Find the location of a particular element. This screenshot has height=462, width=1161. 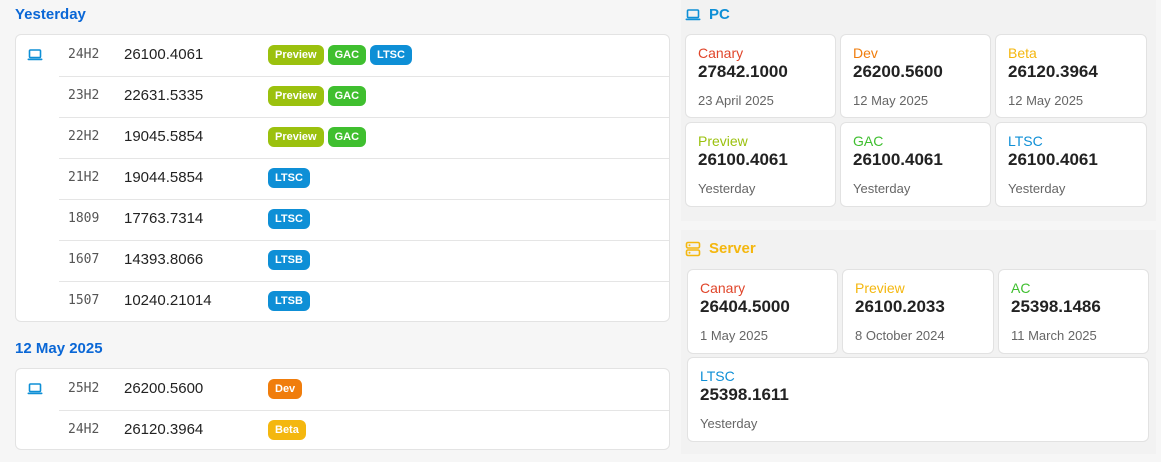

version-label: 1607 is located at coordinates (84, 259).